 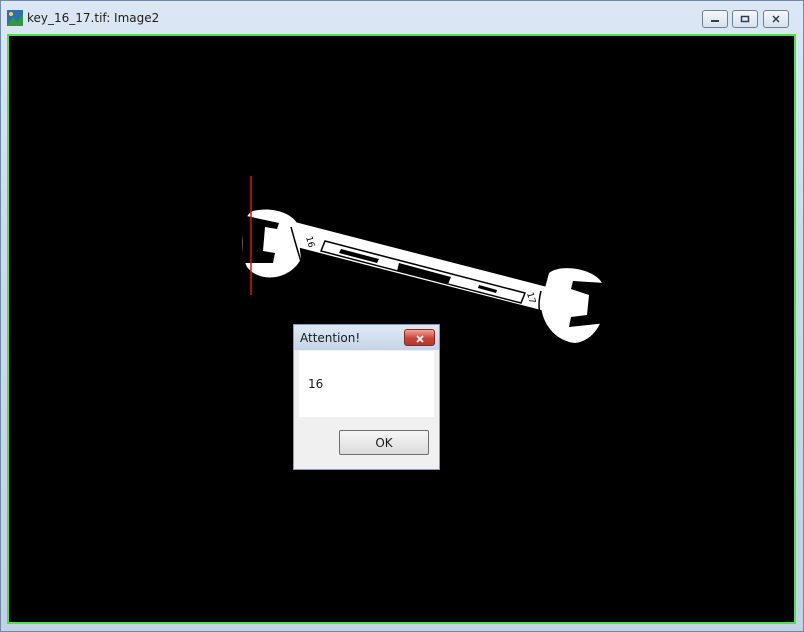 I want to click on close-button, so click(x=776, y=19).